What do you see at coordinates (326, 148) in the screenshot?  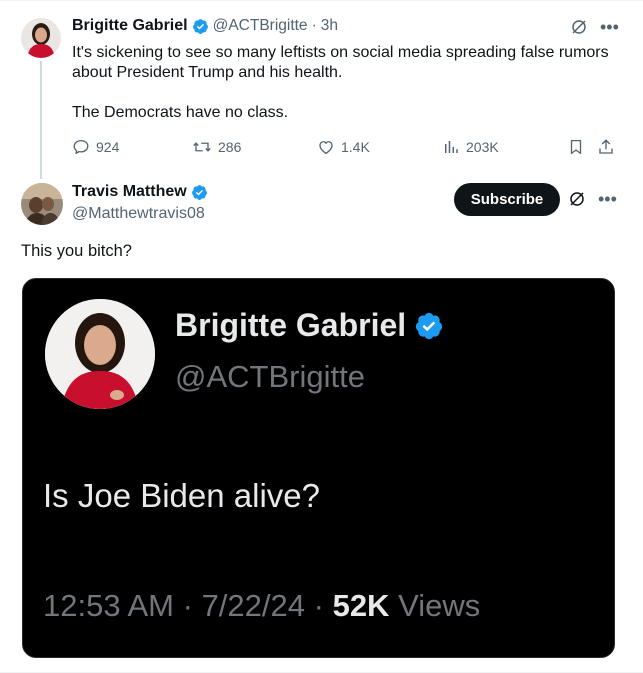 I see `heart-icon` at bounding box center [326, 148].